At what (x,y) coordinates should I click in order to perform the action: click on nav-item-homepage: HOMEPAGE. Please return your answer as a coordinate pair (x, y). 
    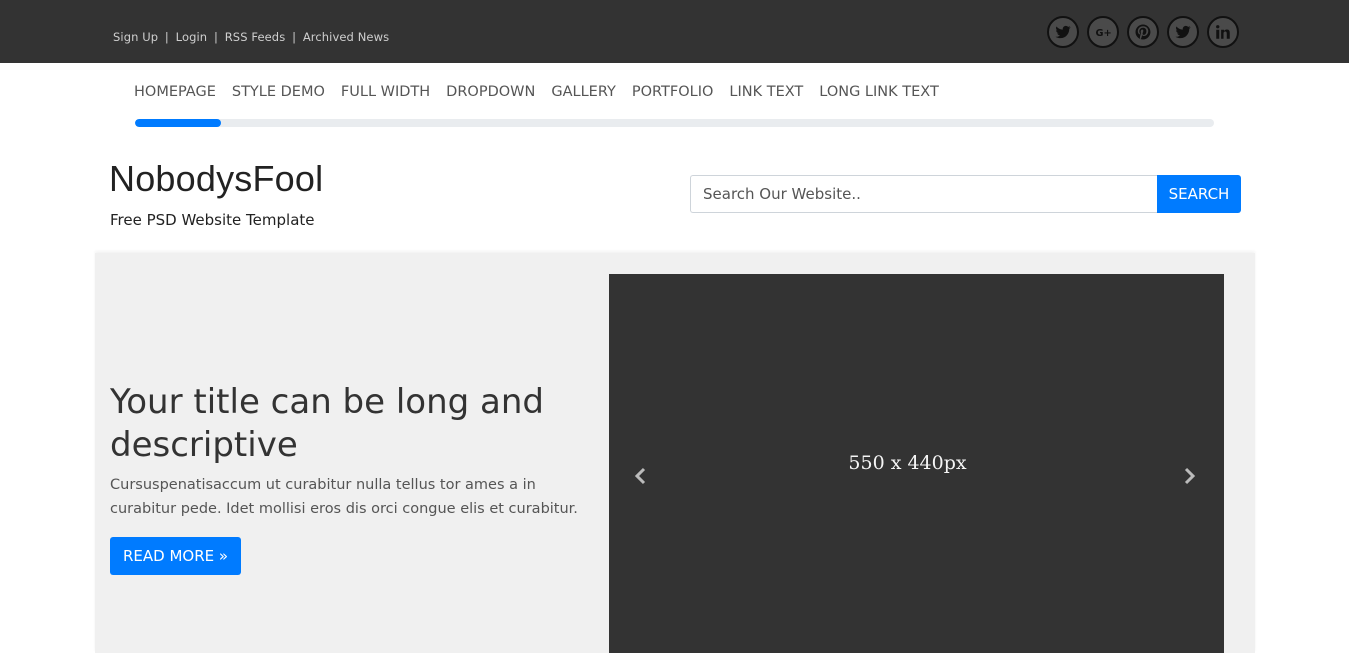
    Looking at the image, I should click on (175, 92).